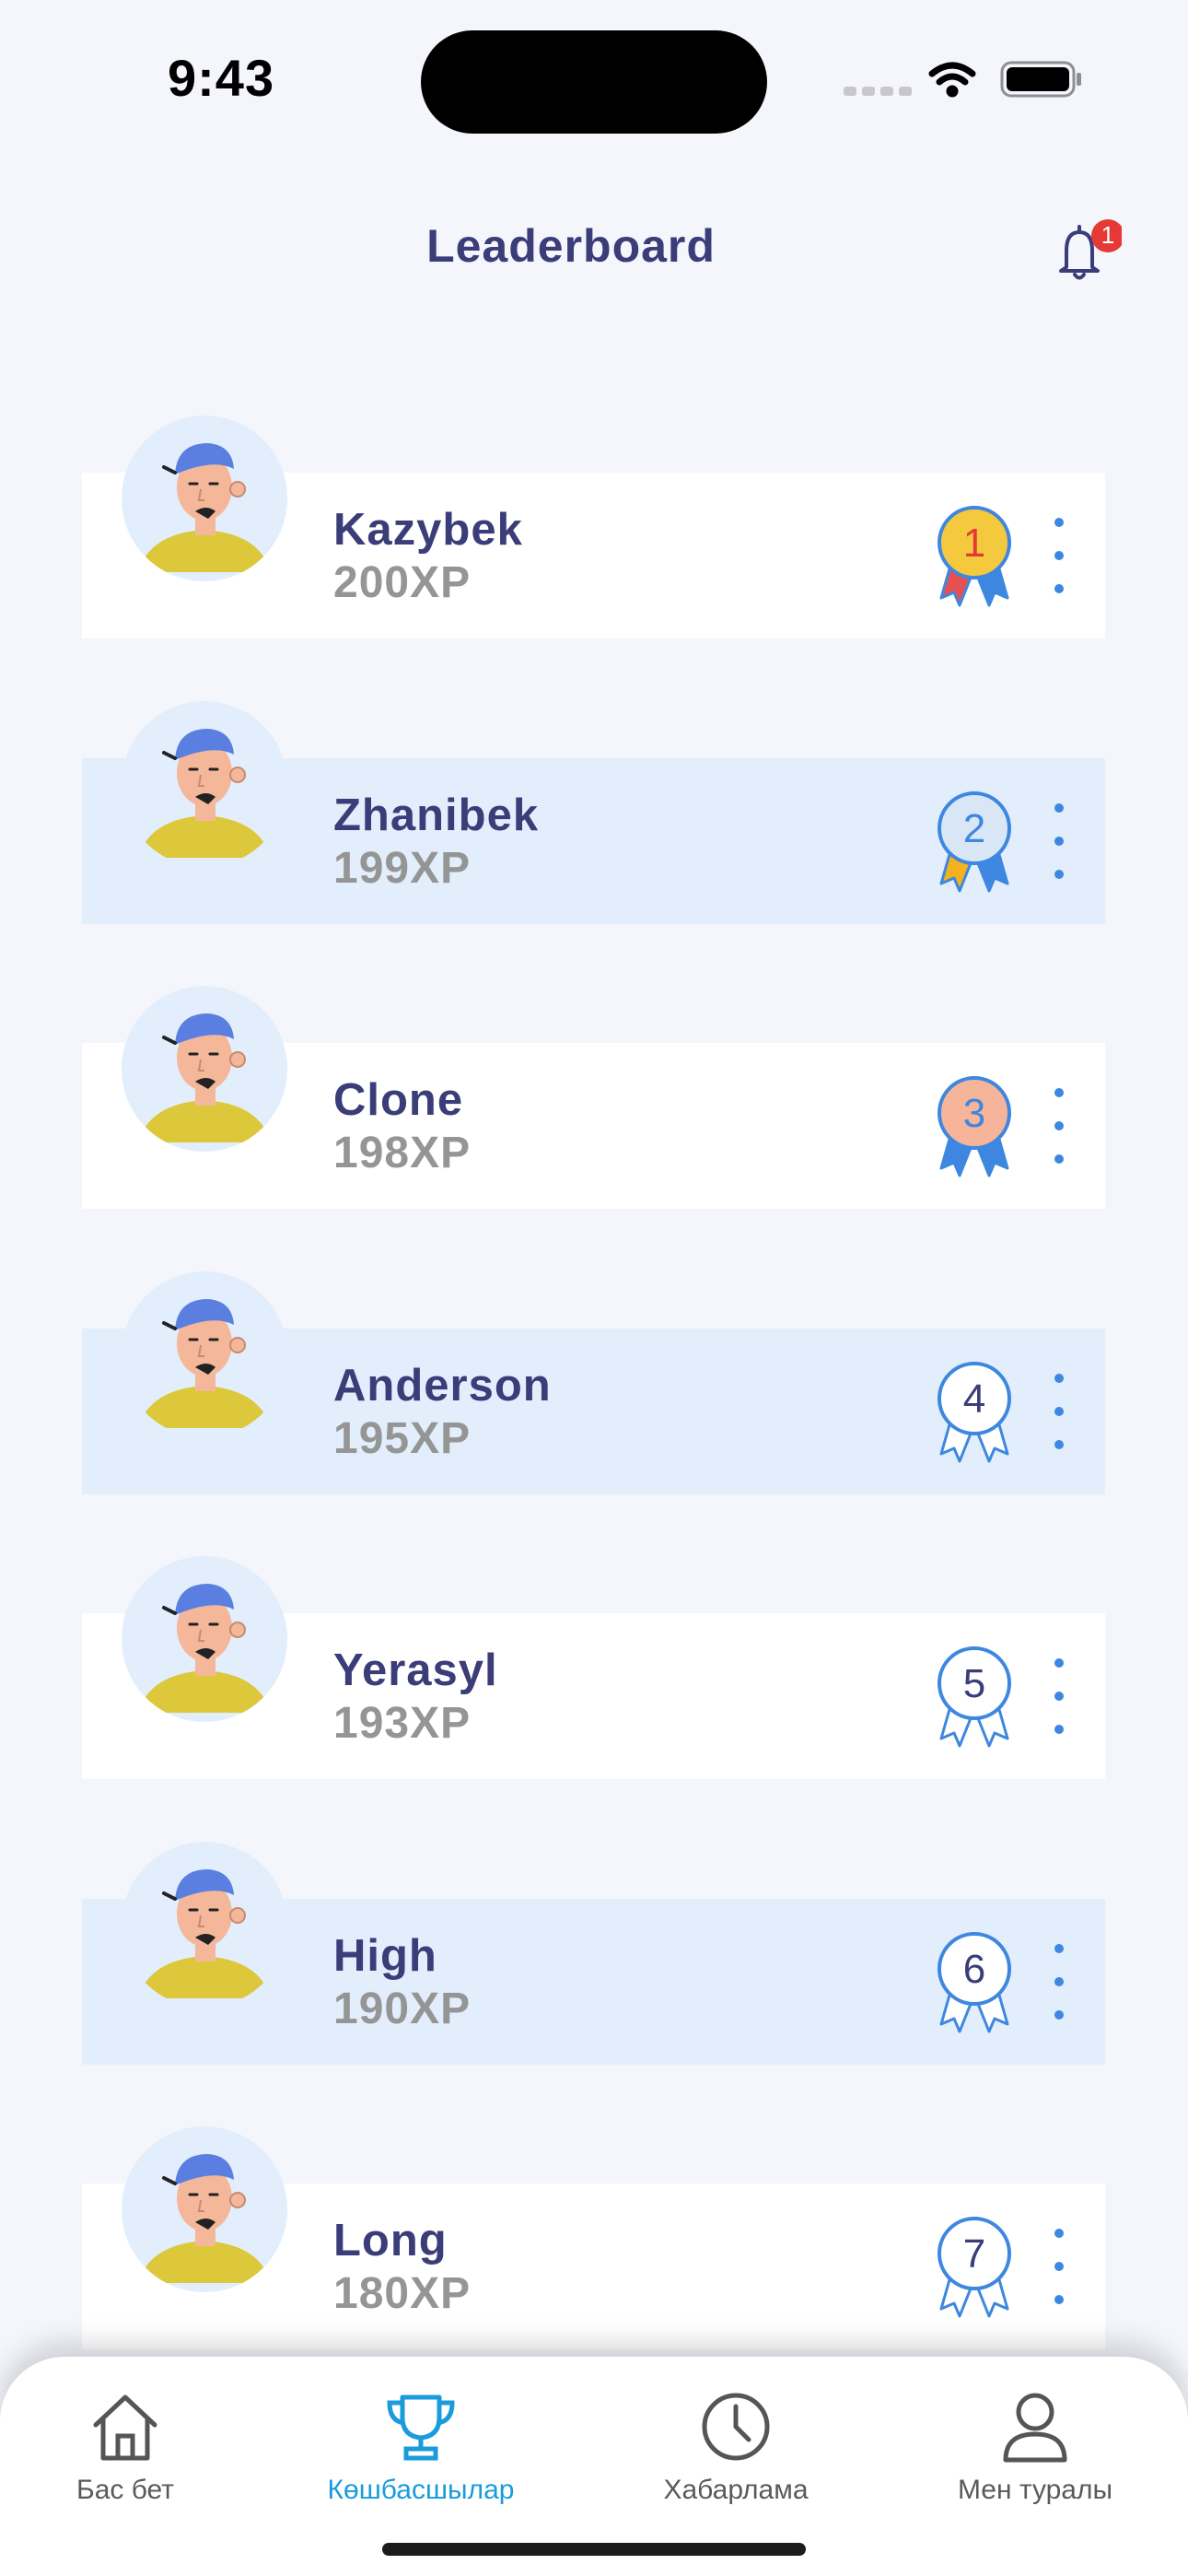 The width and height of the screenshot is (1188, 2576). Describe the element at coordinates (442, 1386) in the screenshot. I see `player-name: Anderson` at that location.